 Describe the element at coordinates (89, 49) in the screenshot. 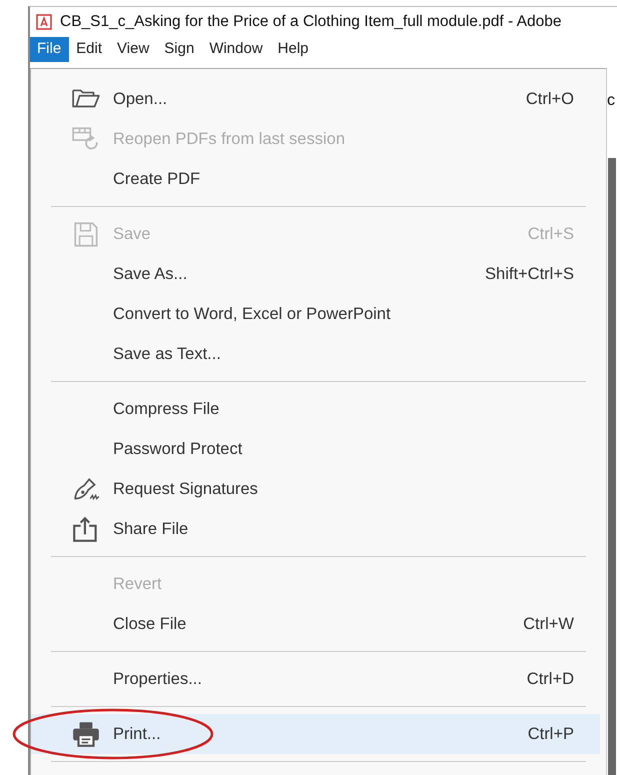

I see `menu-bar-item: Edit` at that location.